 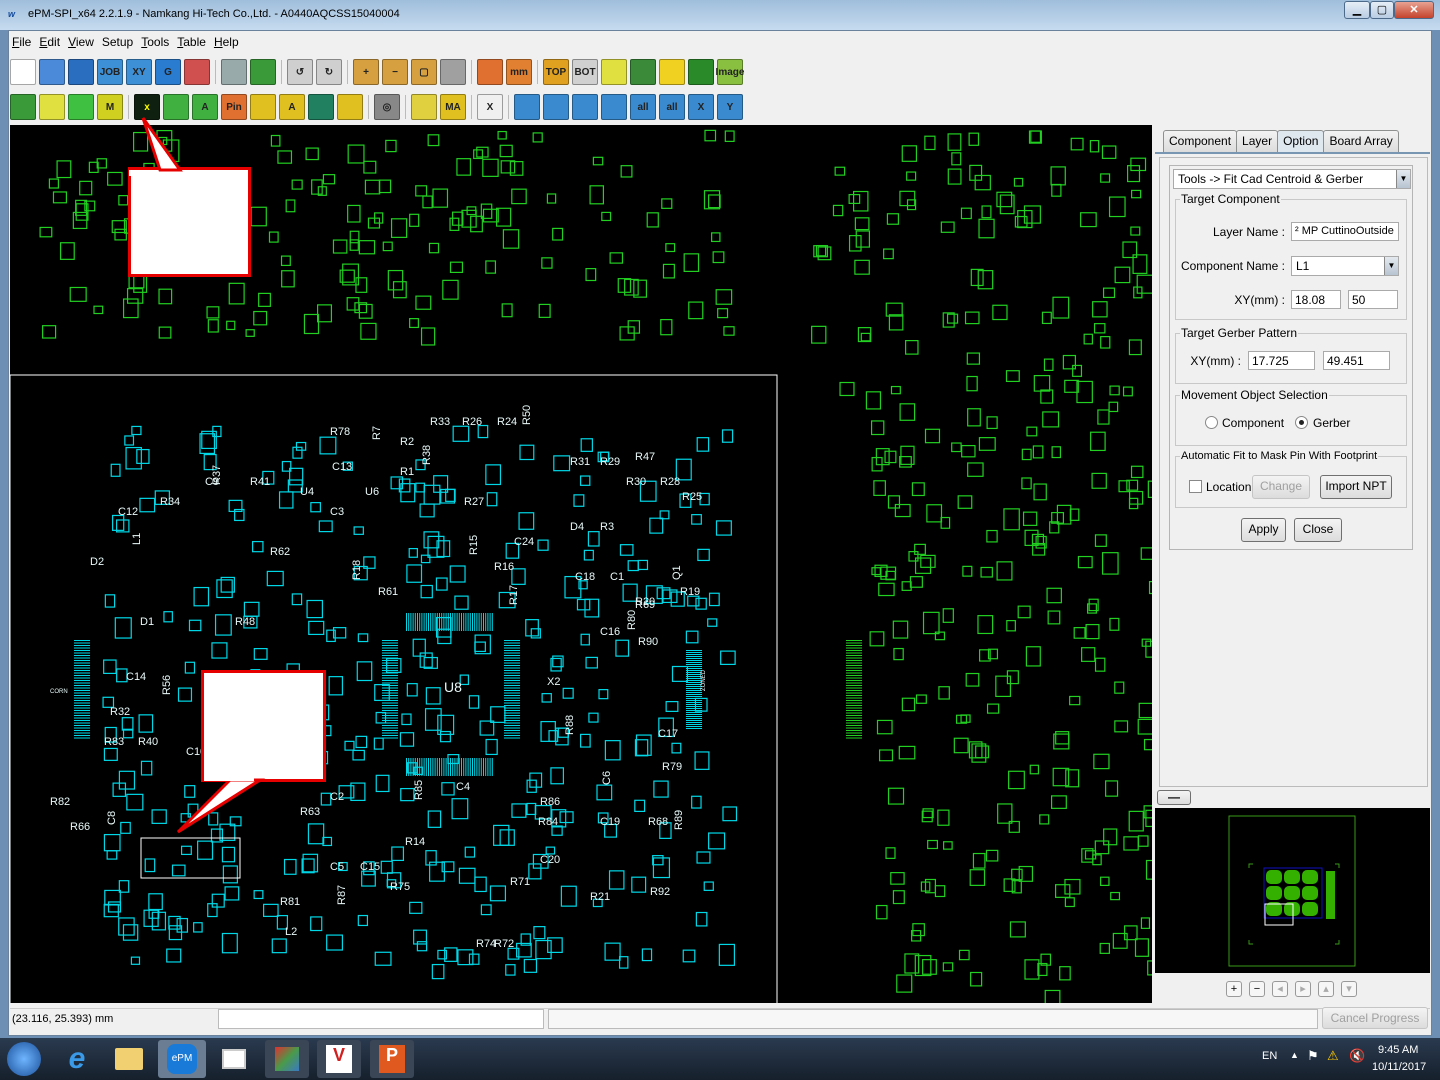 What do you see at coordinates (585, 72) in the screenshot?
I see `bot-view-icon: BOT` at bounding box center [585, 72].